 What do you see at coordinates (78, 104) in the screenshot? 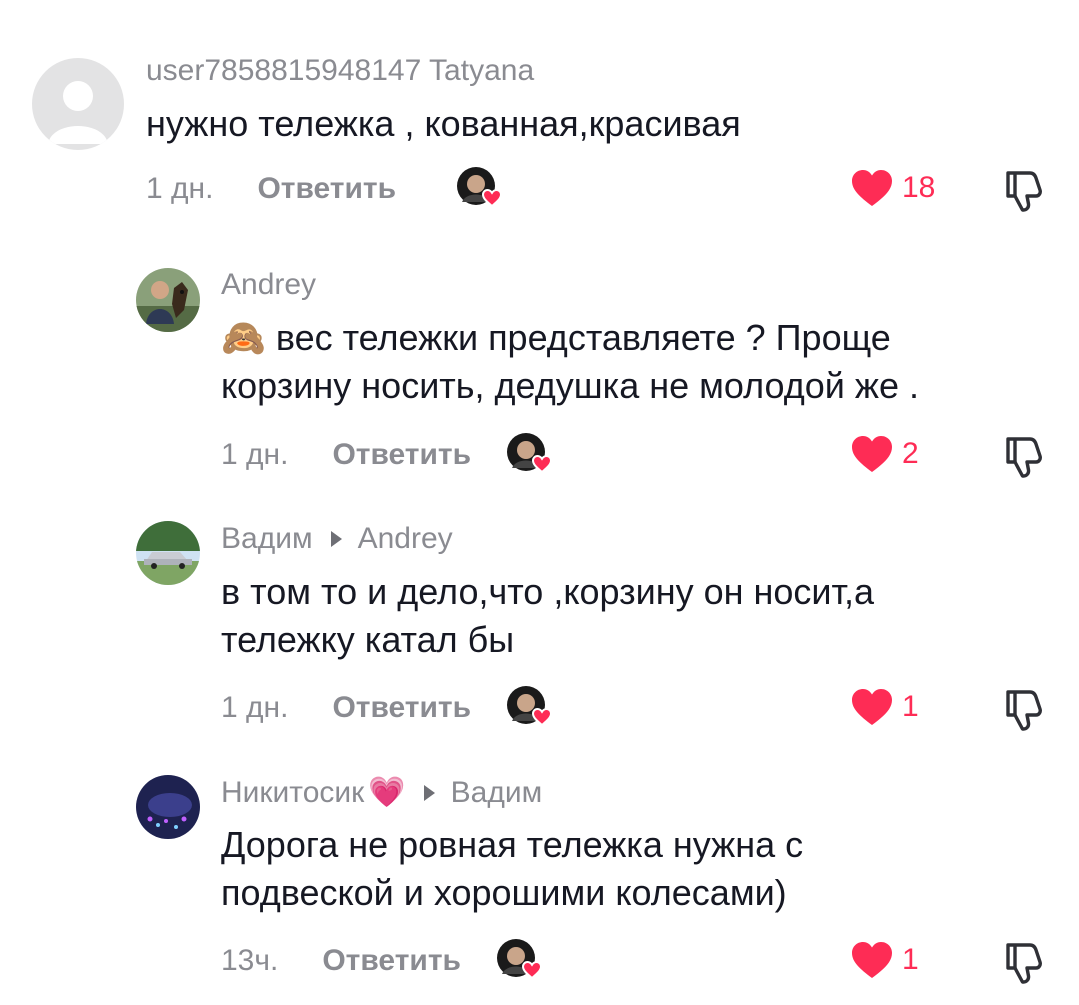
I see `default-avatar-icon` at bounding box center [78, 104].